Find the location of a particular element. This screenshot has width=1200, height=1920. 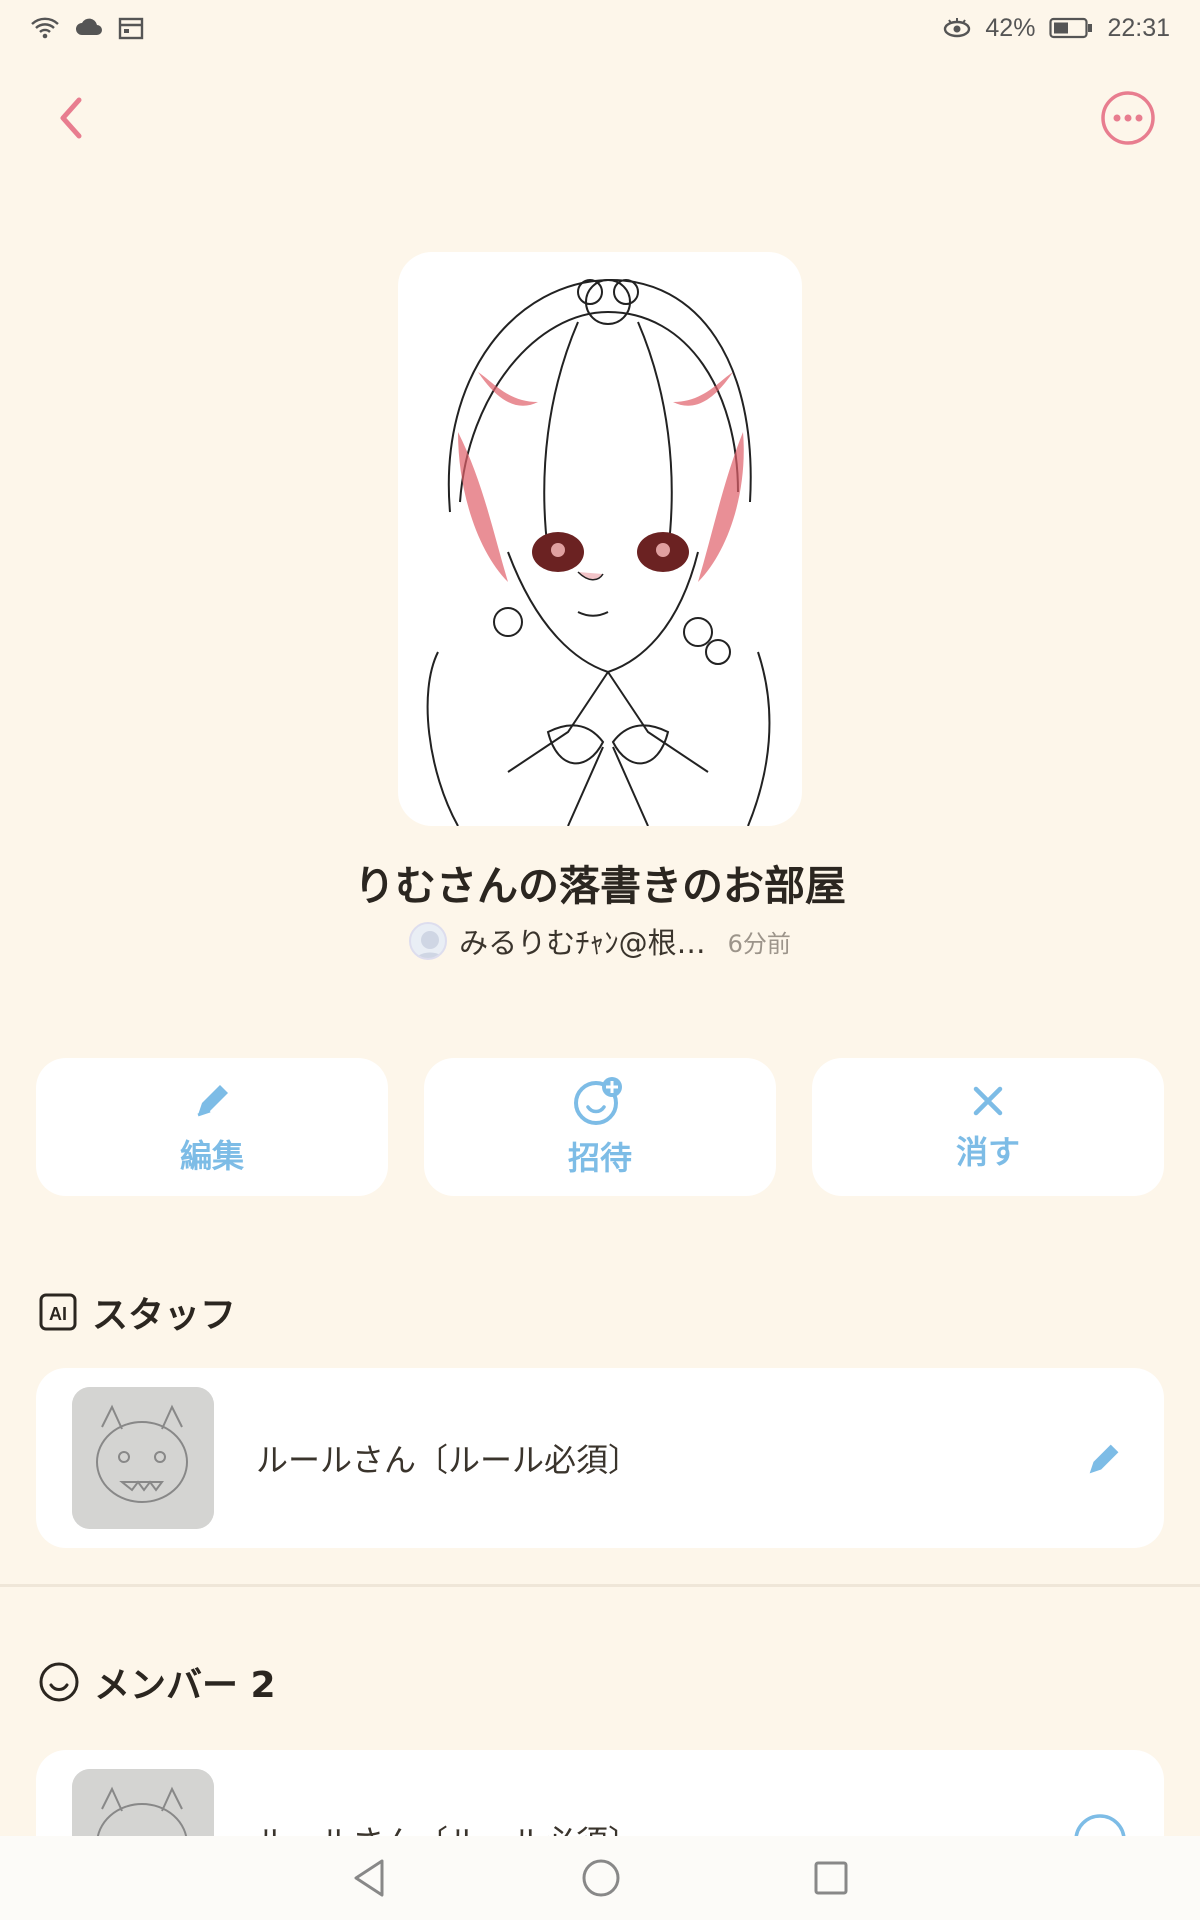

nav-home-icon is located at coordinates (601, 1878).